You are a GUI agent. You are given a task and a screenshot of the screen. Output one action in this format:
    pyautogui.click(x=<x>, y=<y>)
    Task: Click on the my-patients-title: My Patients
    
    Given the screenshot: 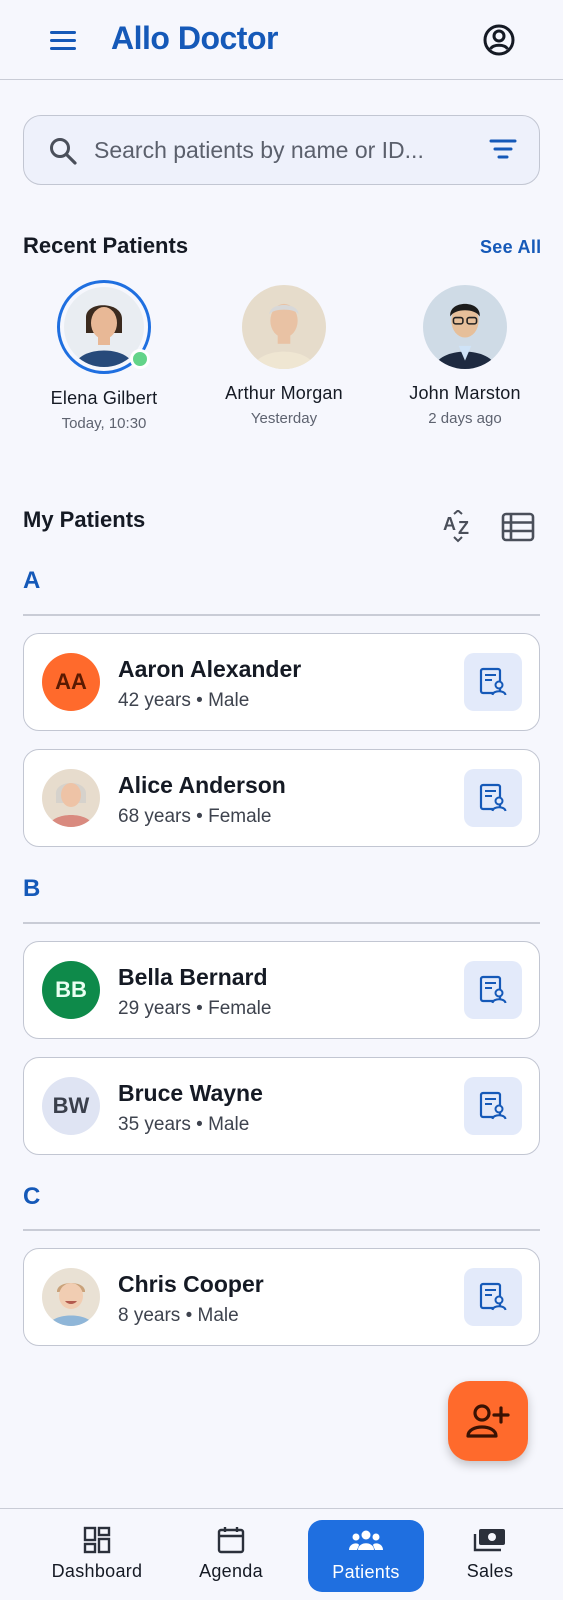 What is the action you would take?
    pyautogui.click(x=84, y=519)
    